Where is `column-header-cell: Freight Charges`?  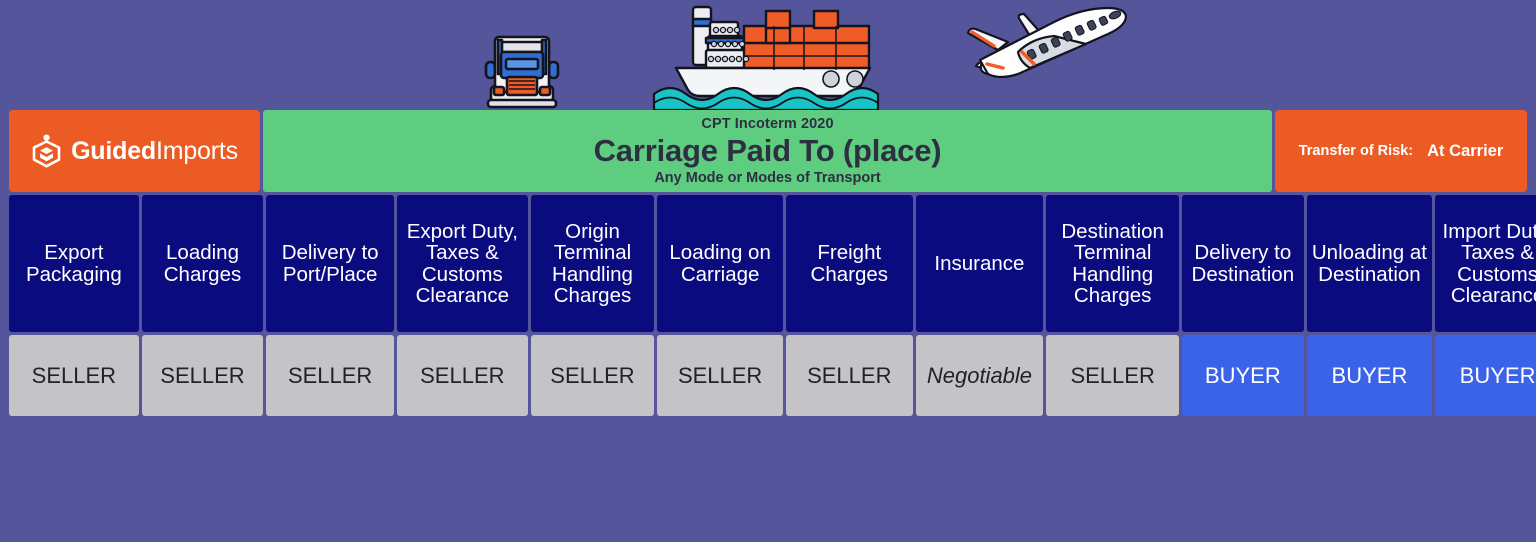 column-header-cell: Freight Charges is located at coordinates (849, 263).